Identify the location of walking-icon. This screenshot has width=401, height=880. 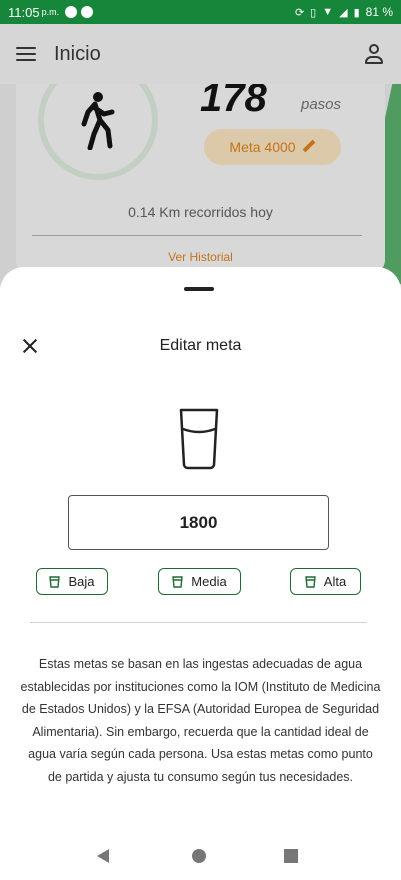
(98, 121).